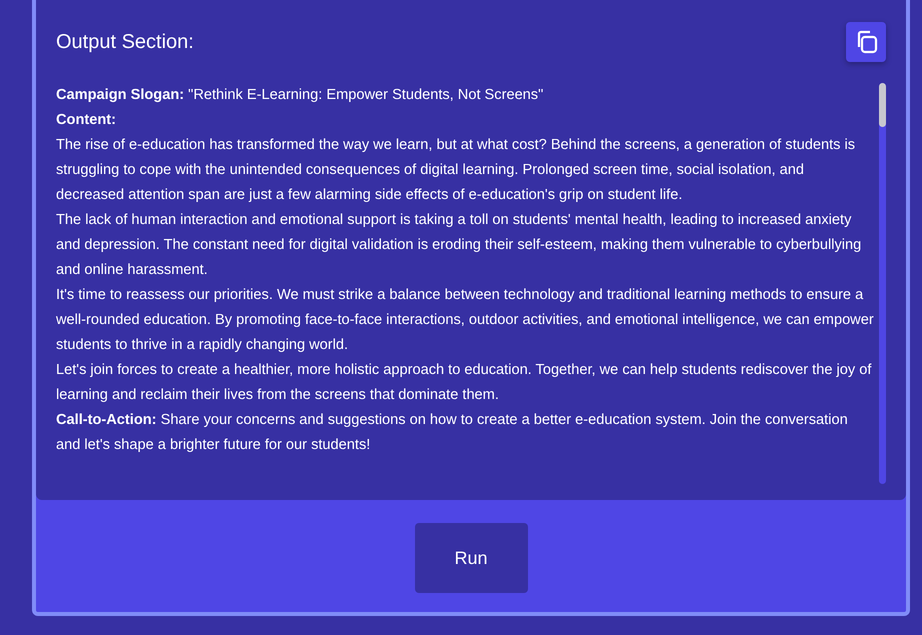  Describe the element at coordinates (465, 320) in the screenshot. I see `output-paragraph: It's time to reassess our priorities. We must strike a balance between technology and traditional learning methods to ensure a well-rounded education. By promoting face-to-face interactions, outdoor activities, and emotional intelligence, we can empower students to thrive in a rapidly changing world.` at that location.